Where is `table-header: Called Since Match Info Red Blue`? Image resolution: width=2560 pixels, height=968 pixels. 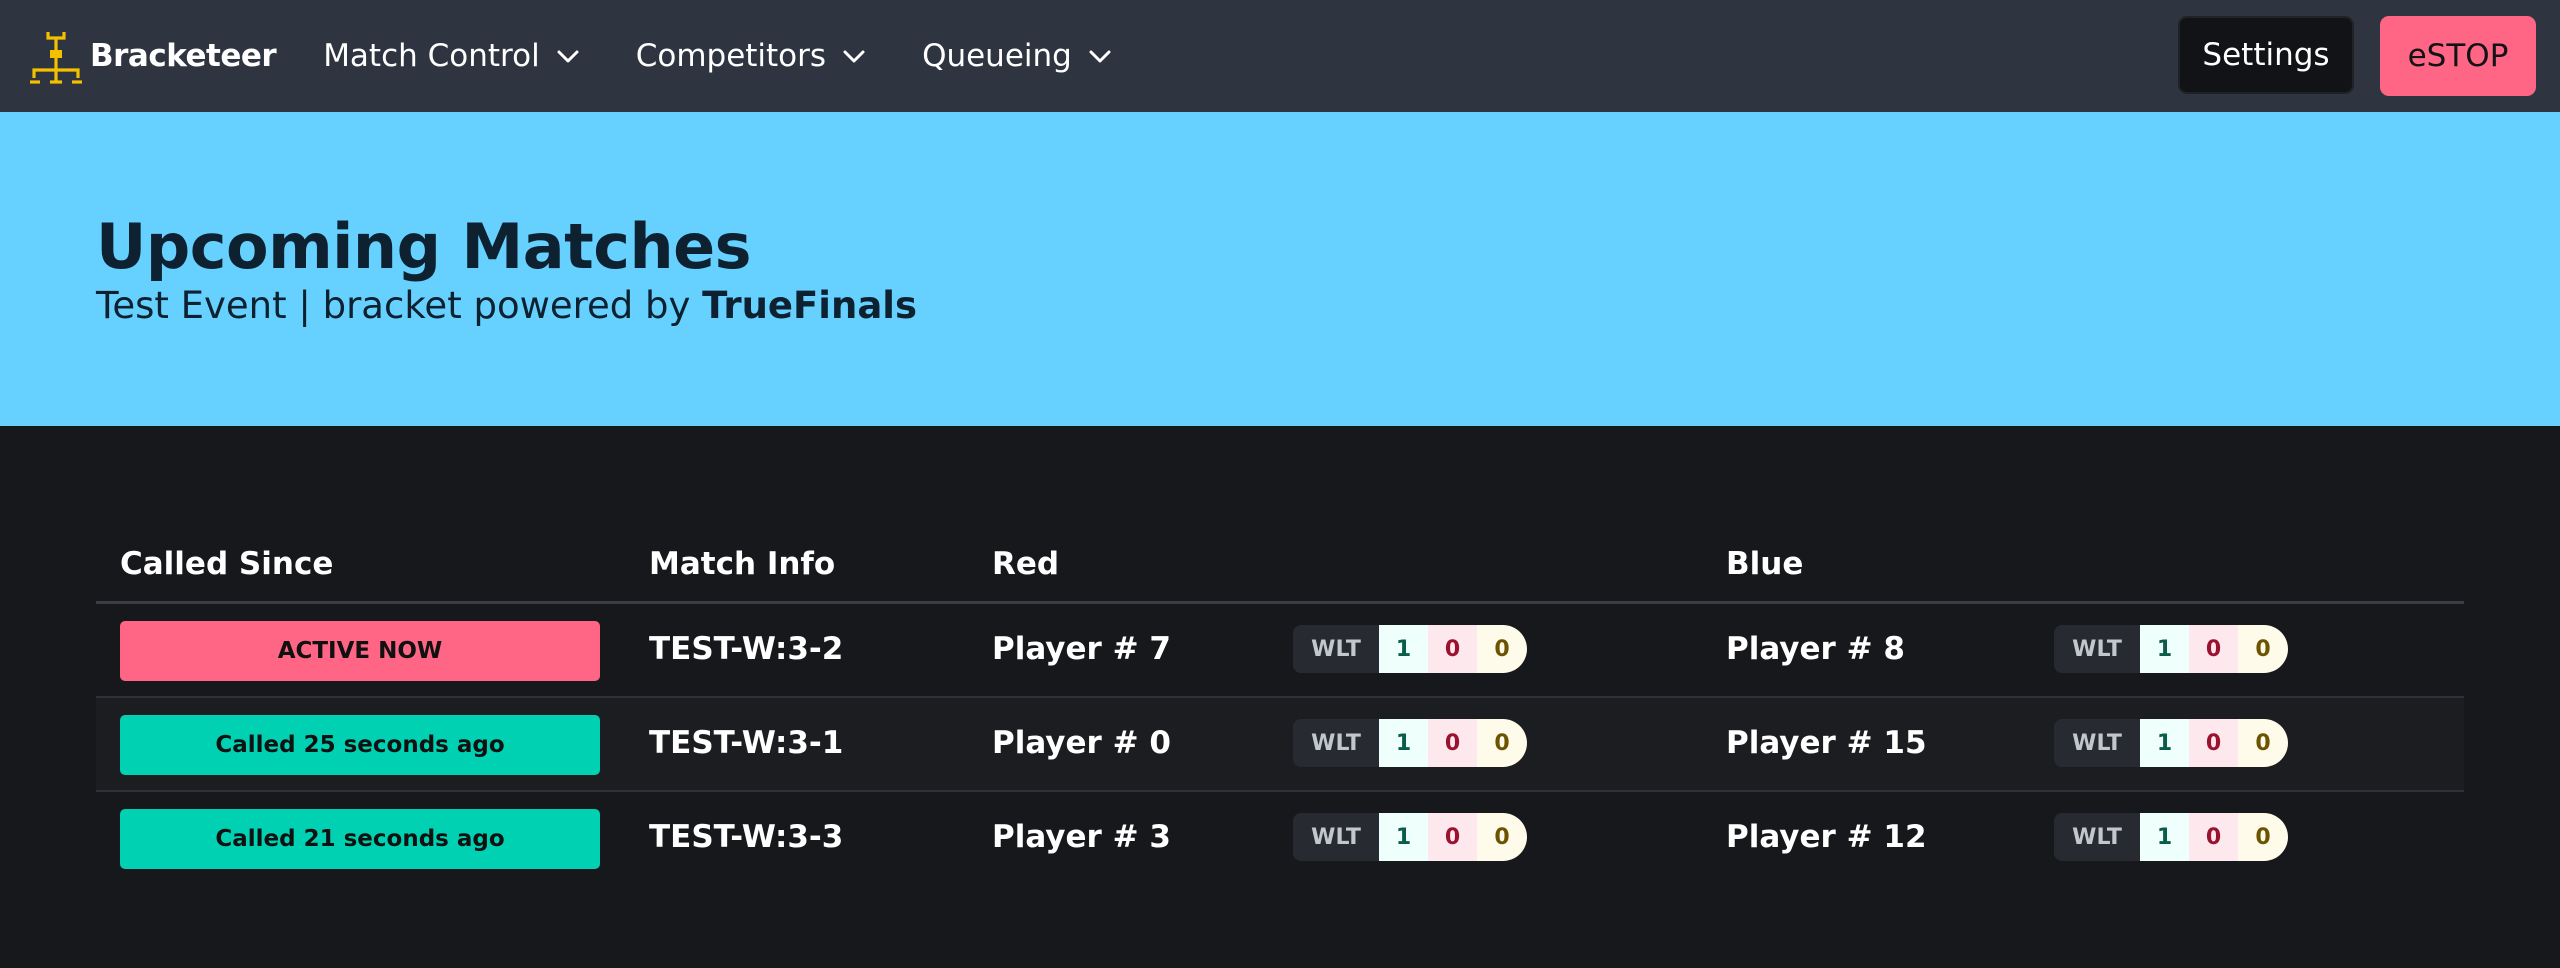 table-header: Called Since Match Info Red Blue is located at coordinates (1280, 567).